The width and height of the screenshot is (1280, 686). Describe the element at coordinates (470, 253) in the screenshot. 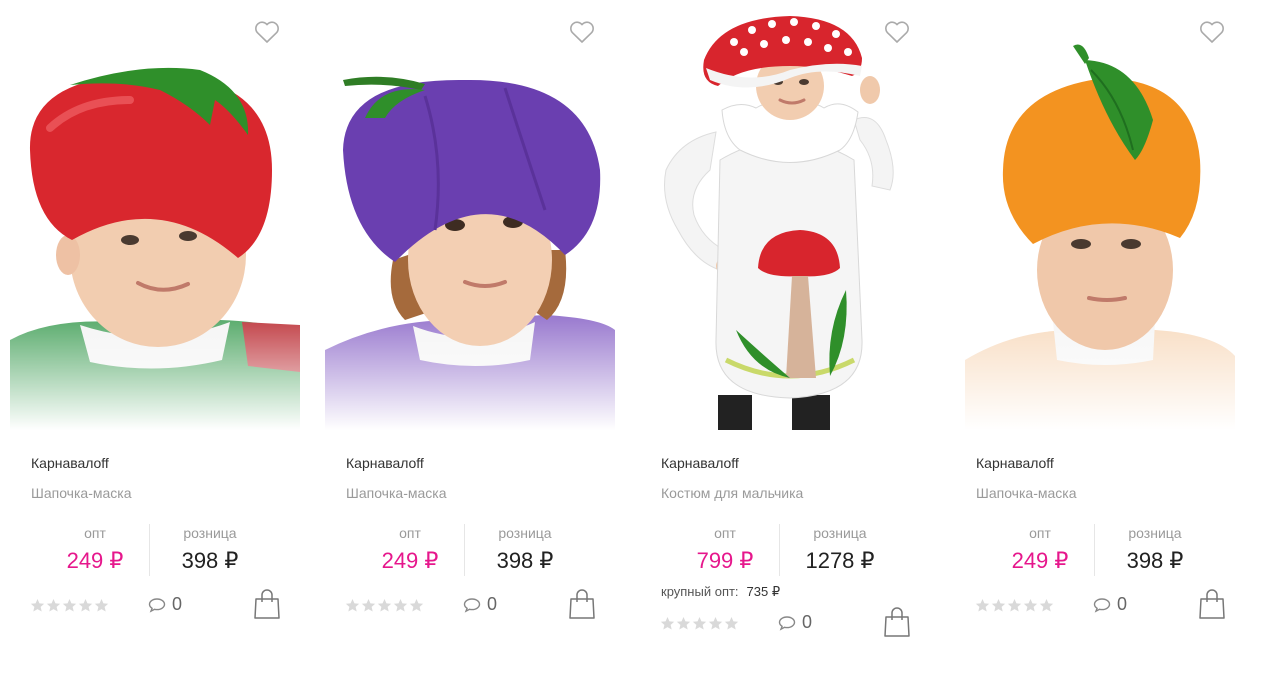

I see `plum-hat-image` at that location.